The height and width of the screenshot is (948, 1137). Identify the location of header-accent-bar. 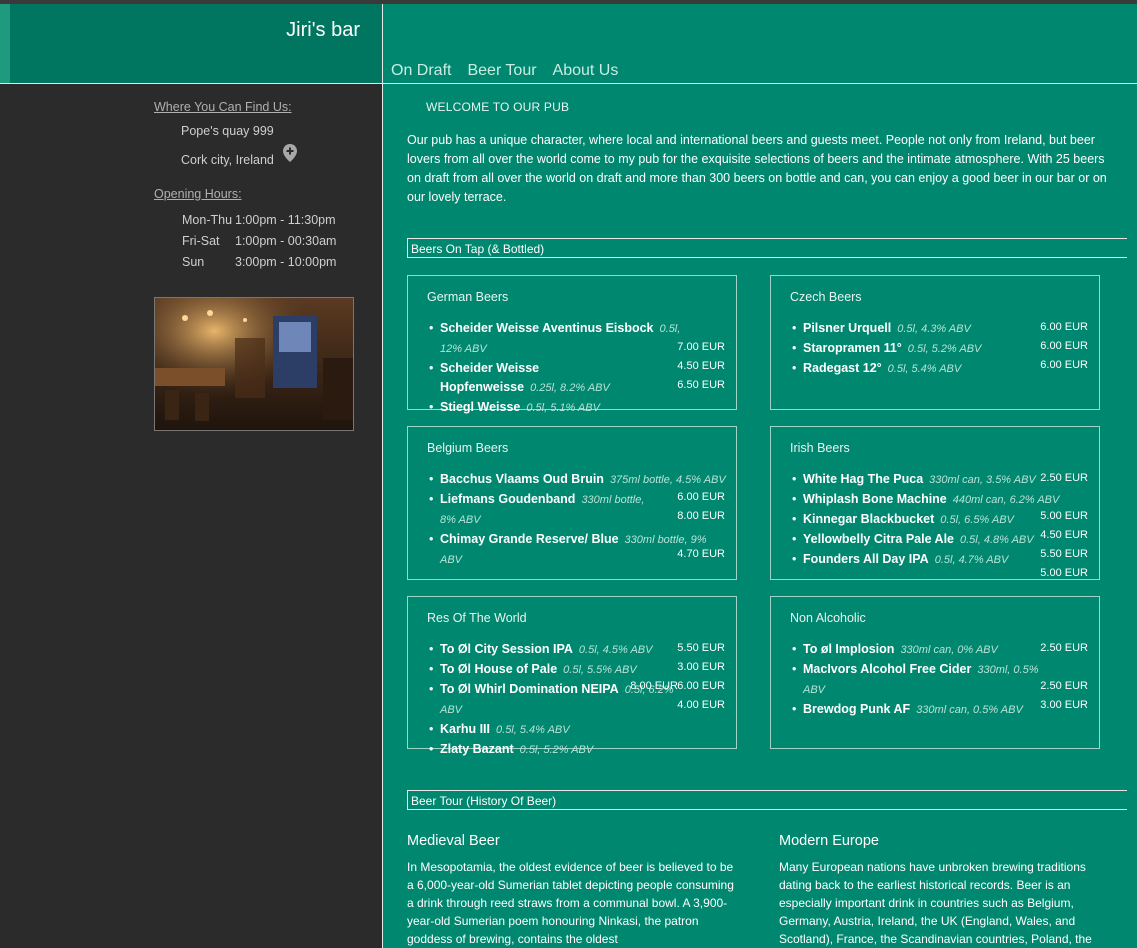
(5, 43).